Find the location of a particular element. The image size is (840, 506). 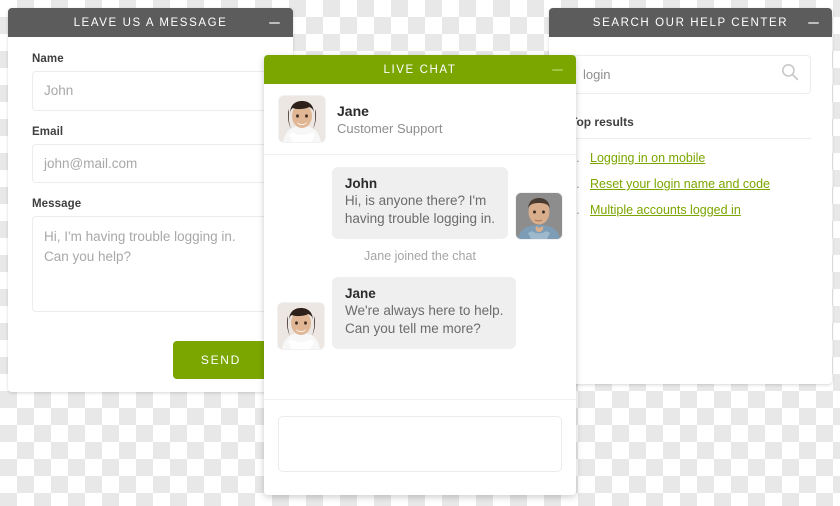

list-item: 1. Logging in on mobile is located at coordinates (690, 158).